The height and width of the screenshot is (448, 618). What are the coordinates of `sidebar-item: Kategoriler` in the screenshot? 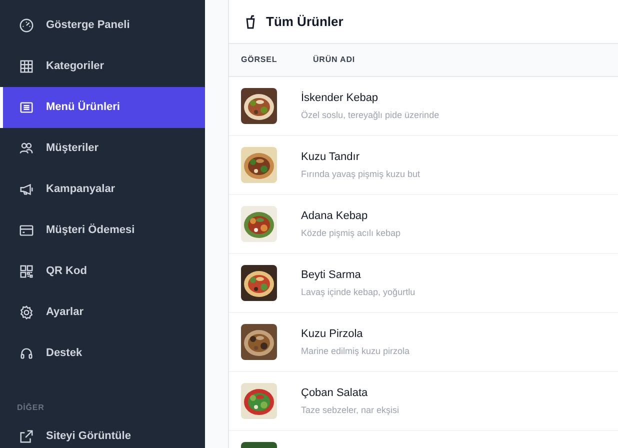 It's located at (102, 66).